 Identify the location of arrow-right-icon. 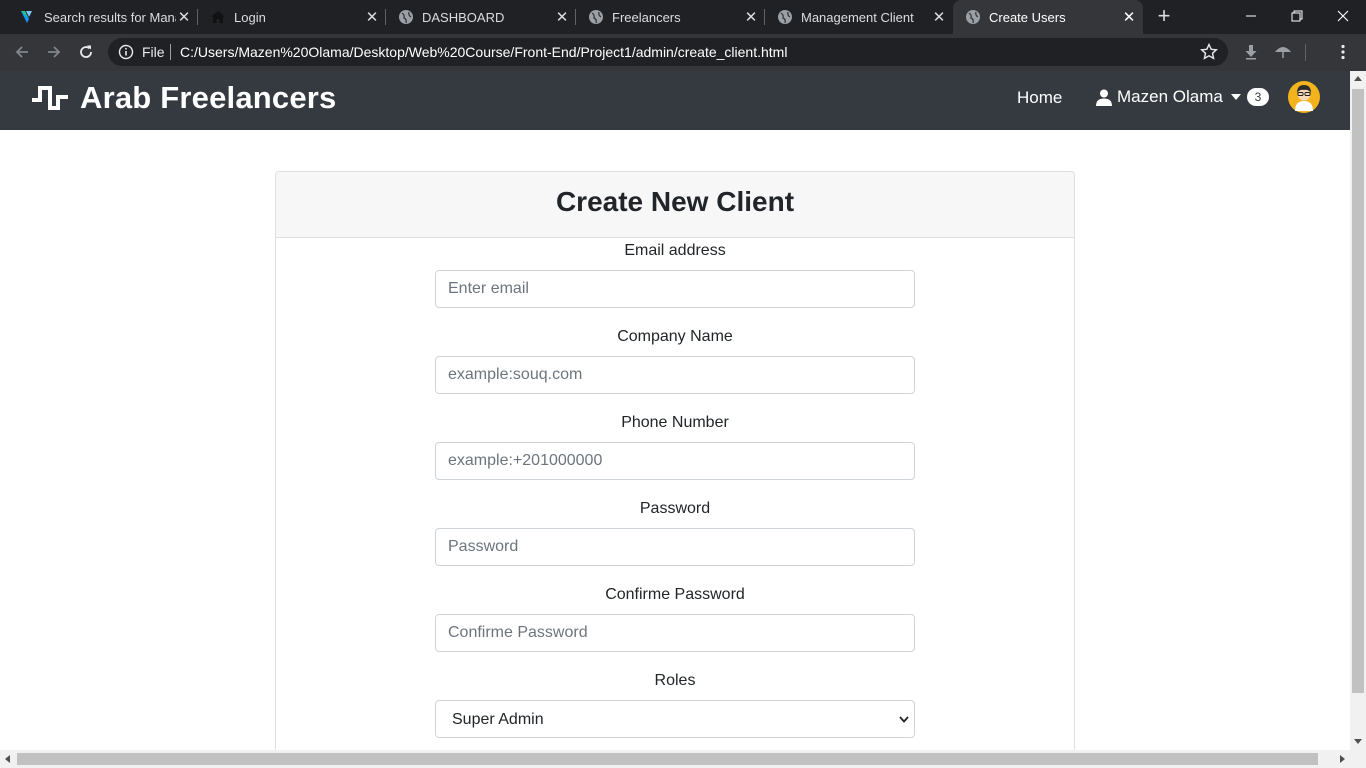
(54, 52).